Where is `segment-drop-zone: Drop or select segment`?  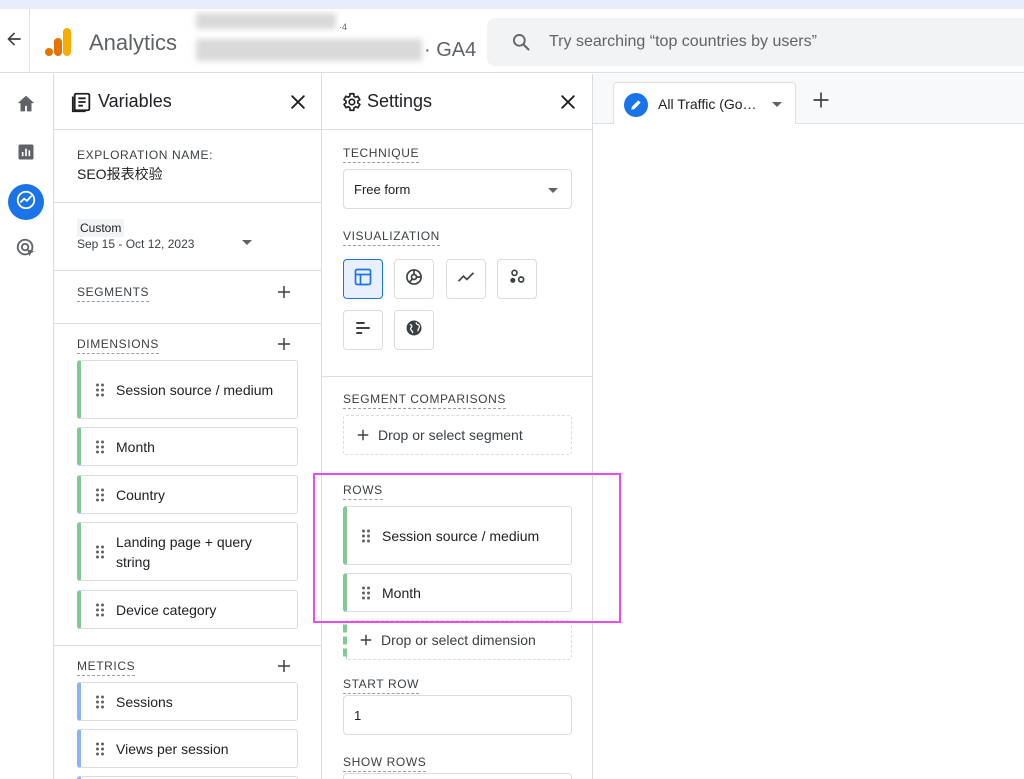 segment-drop-zone: Drop or select segment is located at coordinates (457, 435).